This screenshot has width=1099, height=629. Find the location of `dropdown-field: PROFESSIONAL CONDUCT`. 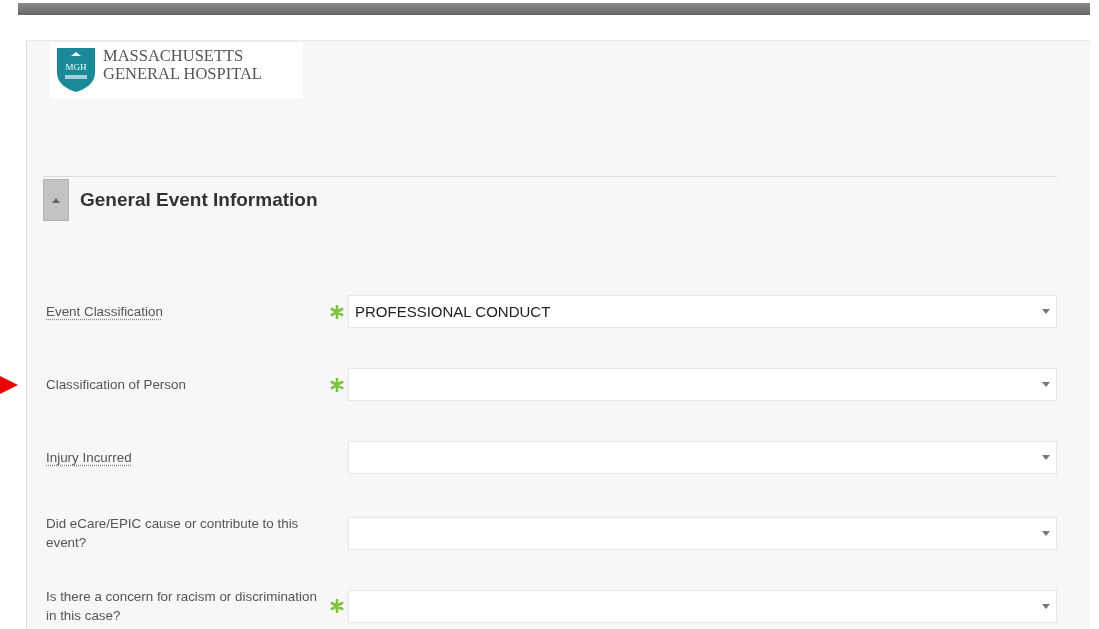

dropdown-field: PROFESSIONAL CONDUCT is located at coordinates (702, 311).